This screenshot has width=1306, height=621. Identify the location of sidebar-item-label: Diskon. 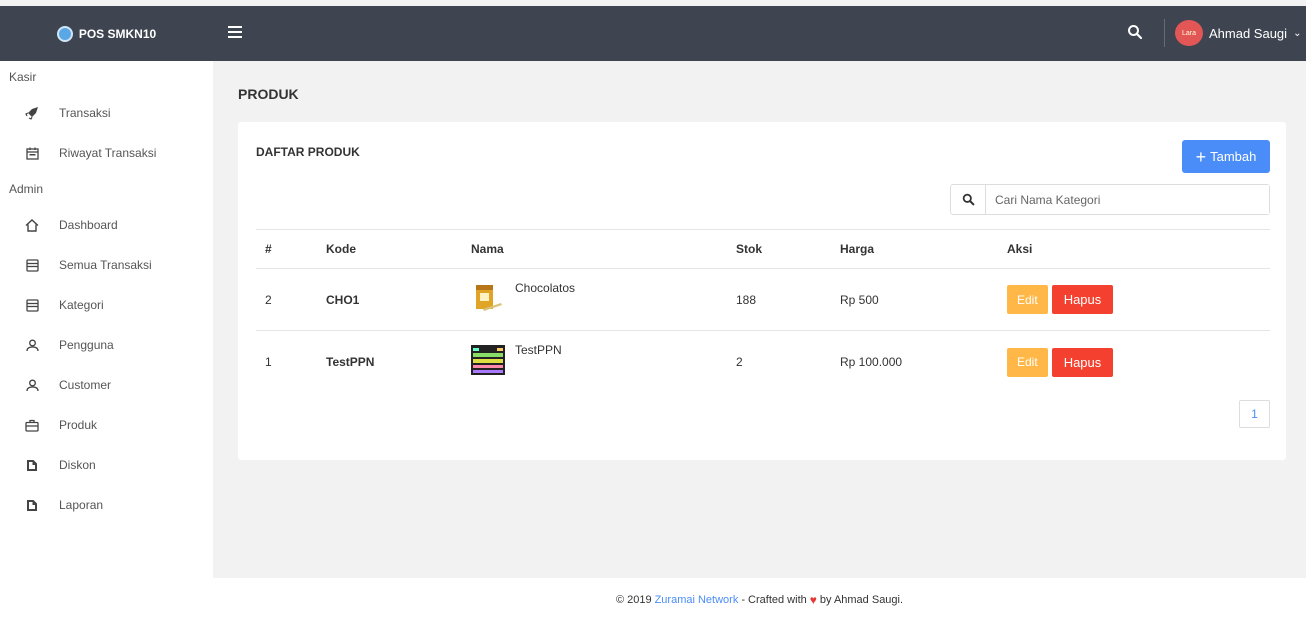
(77, 465).